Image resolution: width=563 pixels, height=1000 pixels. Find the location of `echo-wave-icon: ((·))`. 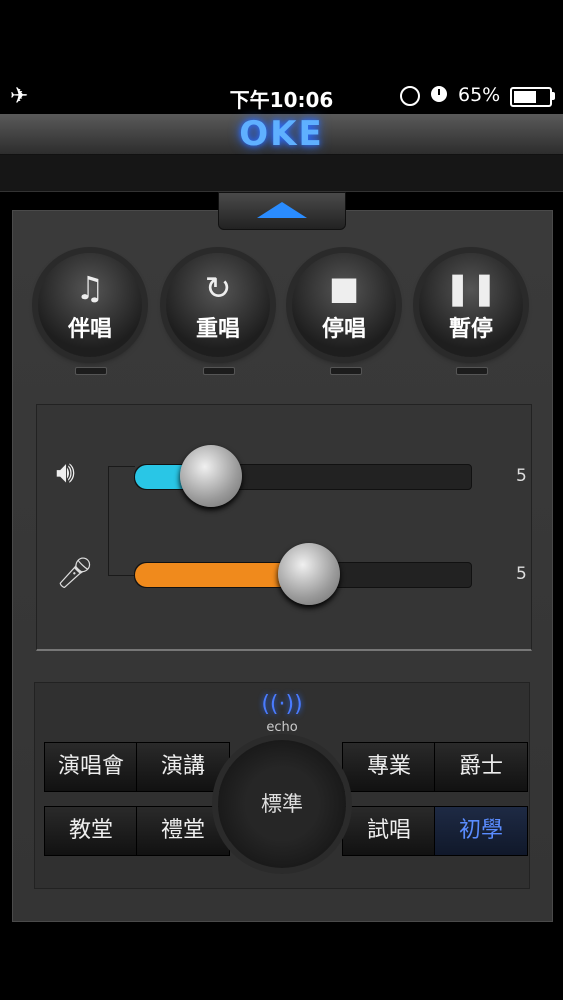

echo-wave-icon: ((·)) is located at coordinates (282, 704).